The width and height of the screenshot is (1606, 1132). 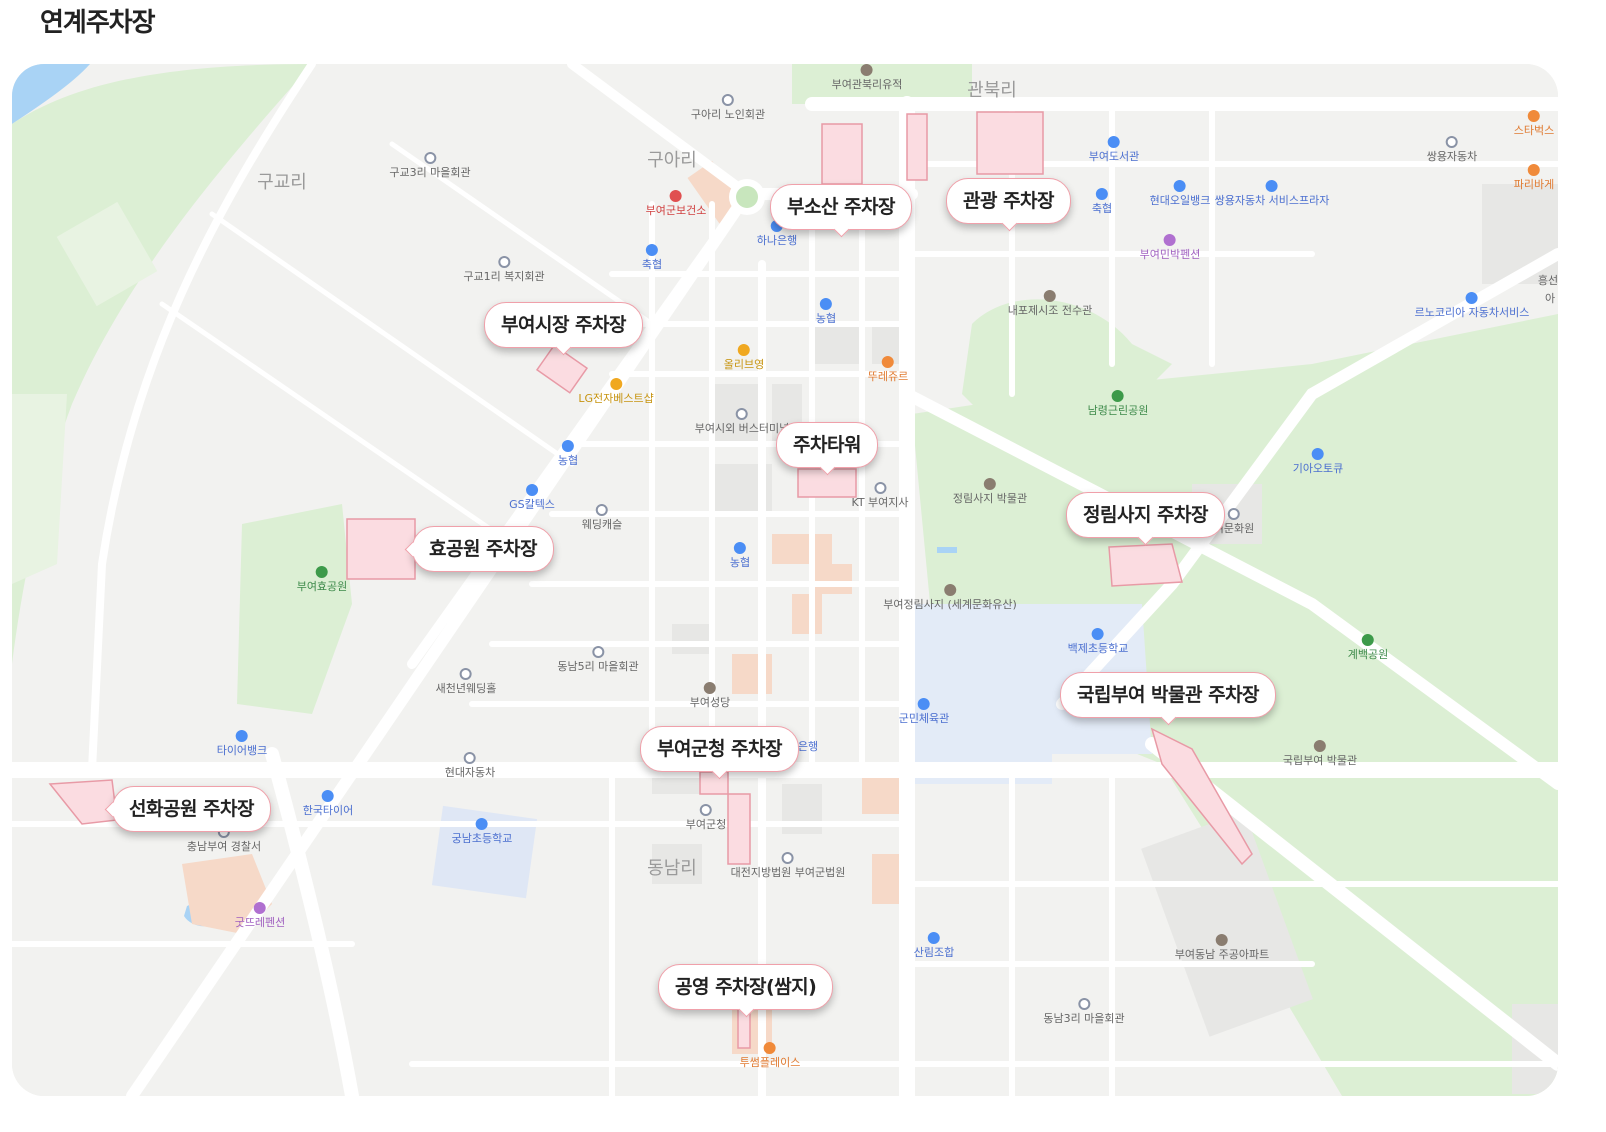 What do you see at coordinates (242, 743) in the screenshot?
I see `poi-tire-bank: 타이어뱅크` at bounding box center [242, 743].